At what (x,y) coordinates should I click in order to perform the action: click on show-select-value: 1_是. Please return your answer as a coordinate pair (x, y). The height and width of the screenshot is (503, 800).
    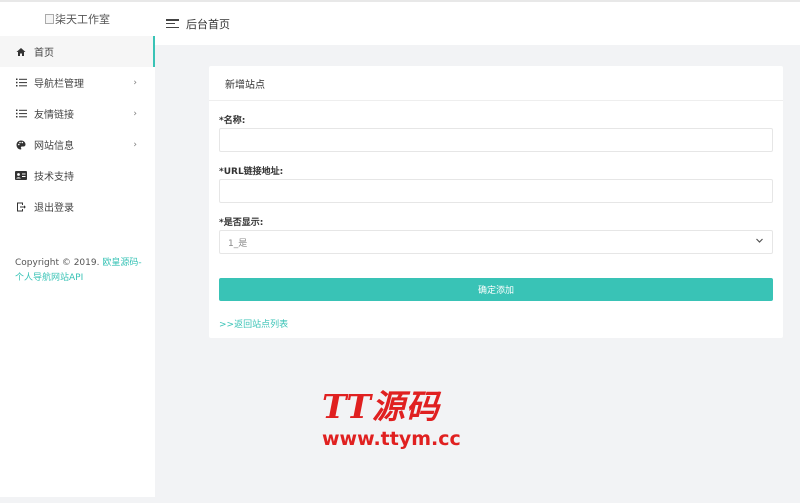
    Looking at the image, I should click on (238, 243).